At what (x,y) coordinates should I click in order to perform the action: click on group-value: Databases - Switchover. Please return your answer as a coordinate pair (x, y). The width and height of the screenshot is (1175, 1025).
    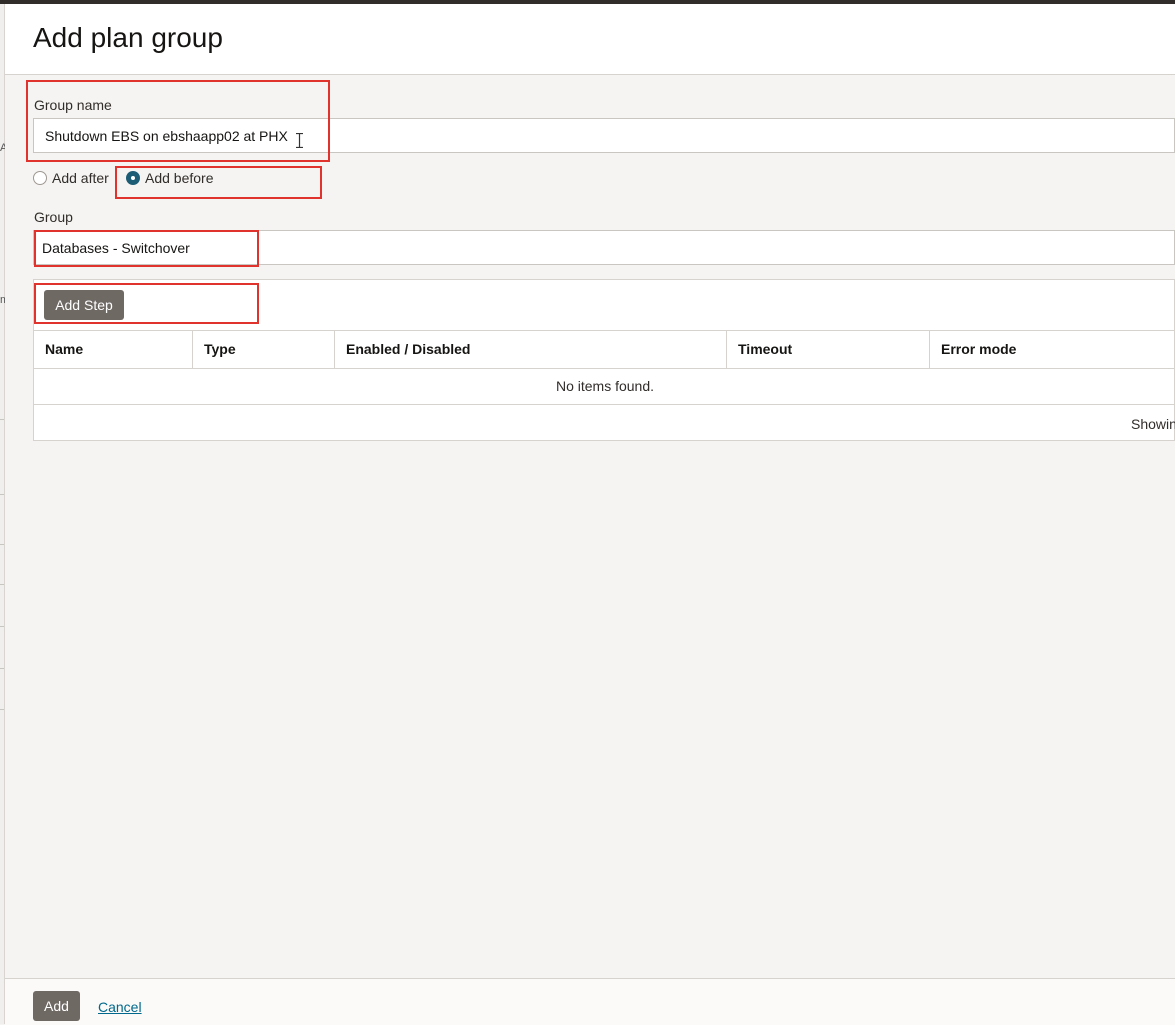
    Looking at the image, I should click on (116, 248).